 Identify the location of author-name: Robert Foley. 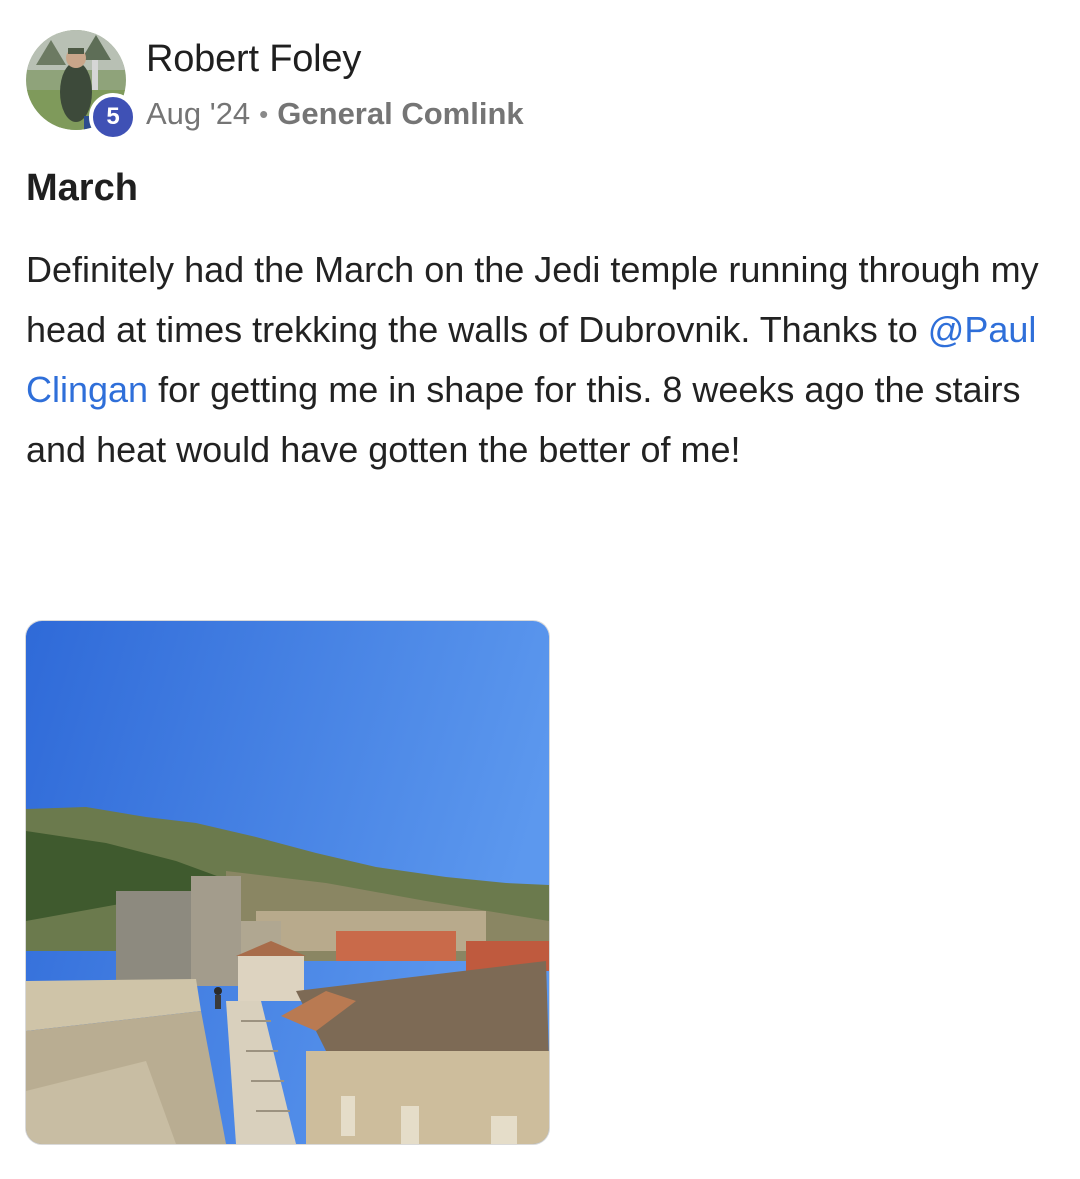
(253, 59).